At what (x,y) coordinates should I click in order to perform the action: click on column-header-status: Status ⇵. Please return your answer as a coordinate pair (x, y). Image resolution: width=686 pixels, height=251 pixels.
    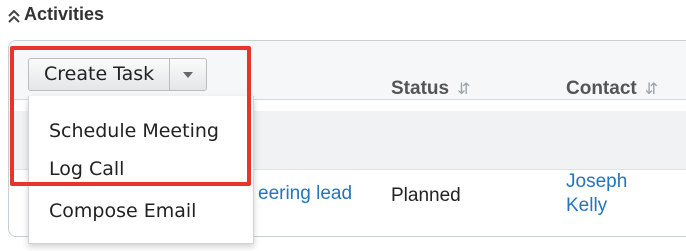
    Looking at the image, I should click on (430, 89).